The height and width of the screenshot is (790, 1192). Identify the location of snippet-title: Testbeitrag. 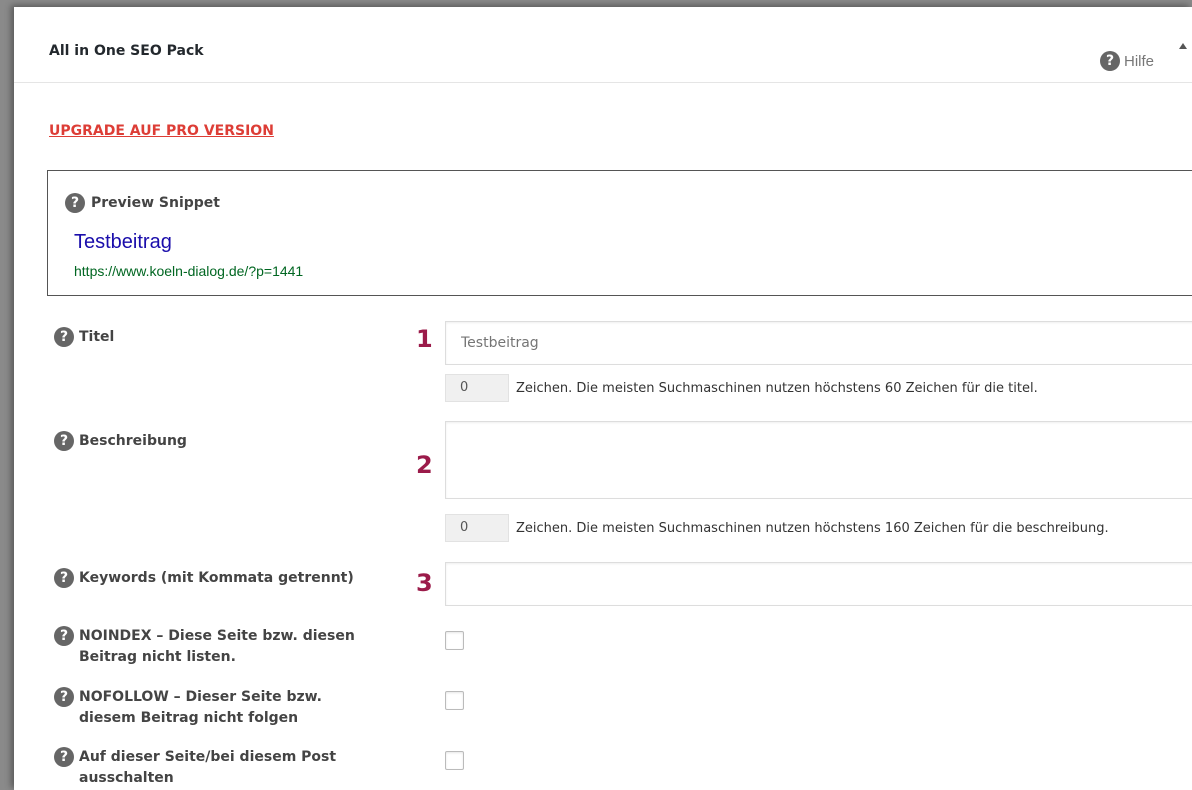
(123, 242).